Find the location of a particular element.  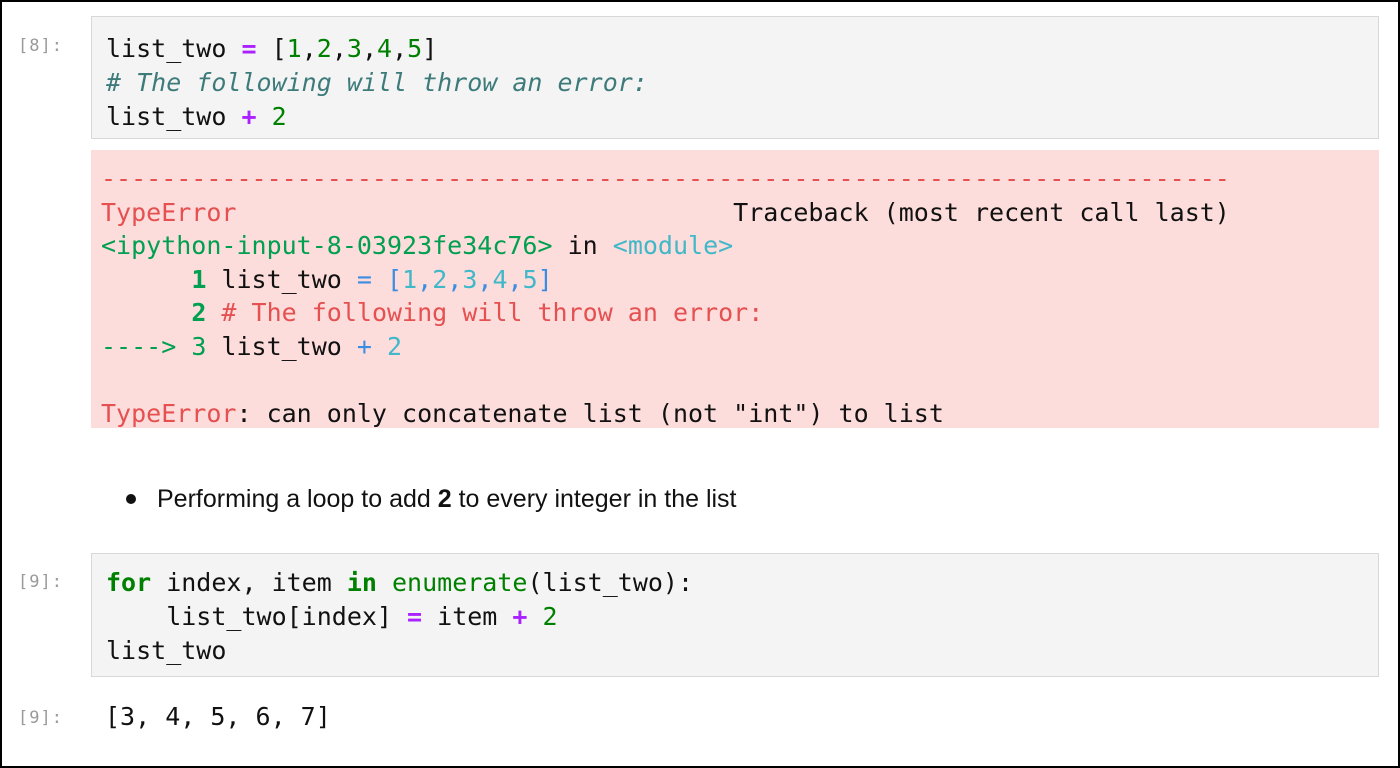

traceback-line: 1 list_two = [1,2,3,4,5] is located at coordinates (327, 279).